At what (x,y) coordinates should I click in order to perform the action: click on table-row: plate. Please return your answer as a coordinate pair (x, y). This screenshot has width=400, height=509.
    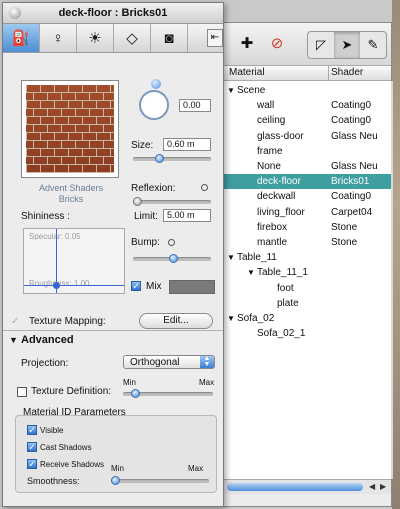
    Looking at the image, I should click on (307, 303).